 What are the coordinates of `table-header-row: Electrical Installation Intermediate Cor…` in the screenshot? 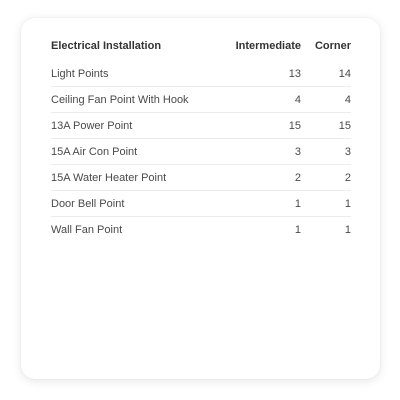 It's located at (201, 49).